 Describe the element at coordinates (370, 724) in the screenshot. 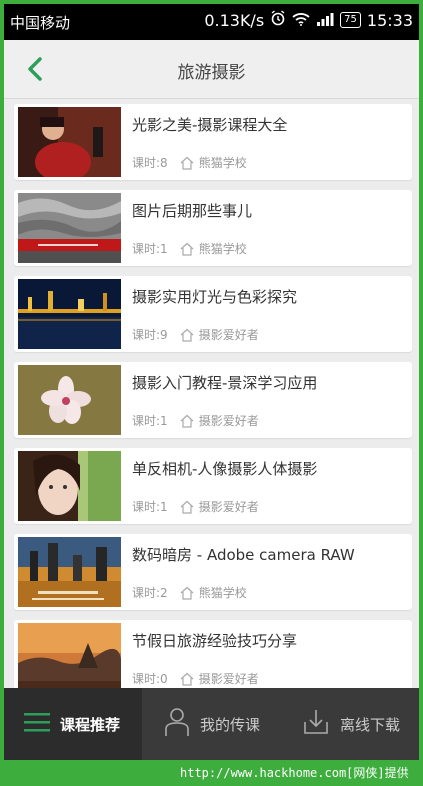

I see `tab-label: 离线下载` at that location.